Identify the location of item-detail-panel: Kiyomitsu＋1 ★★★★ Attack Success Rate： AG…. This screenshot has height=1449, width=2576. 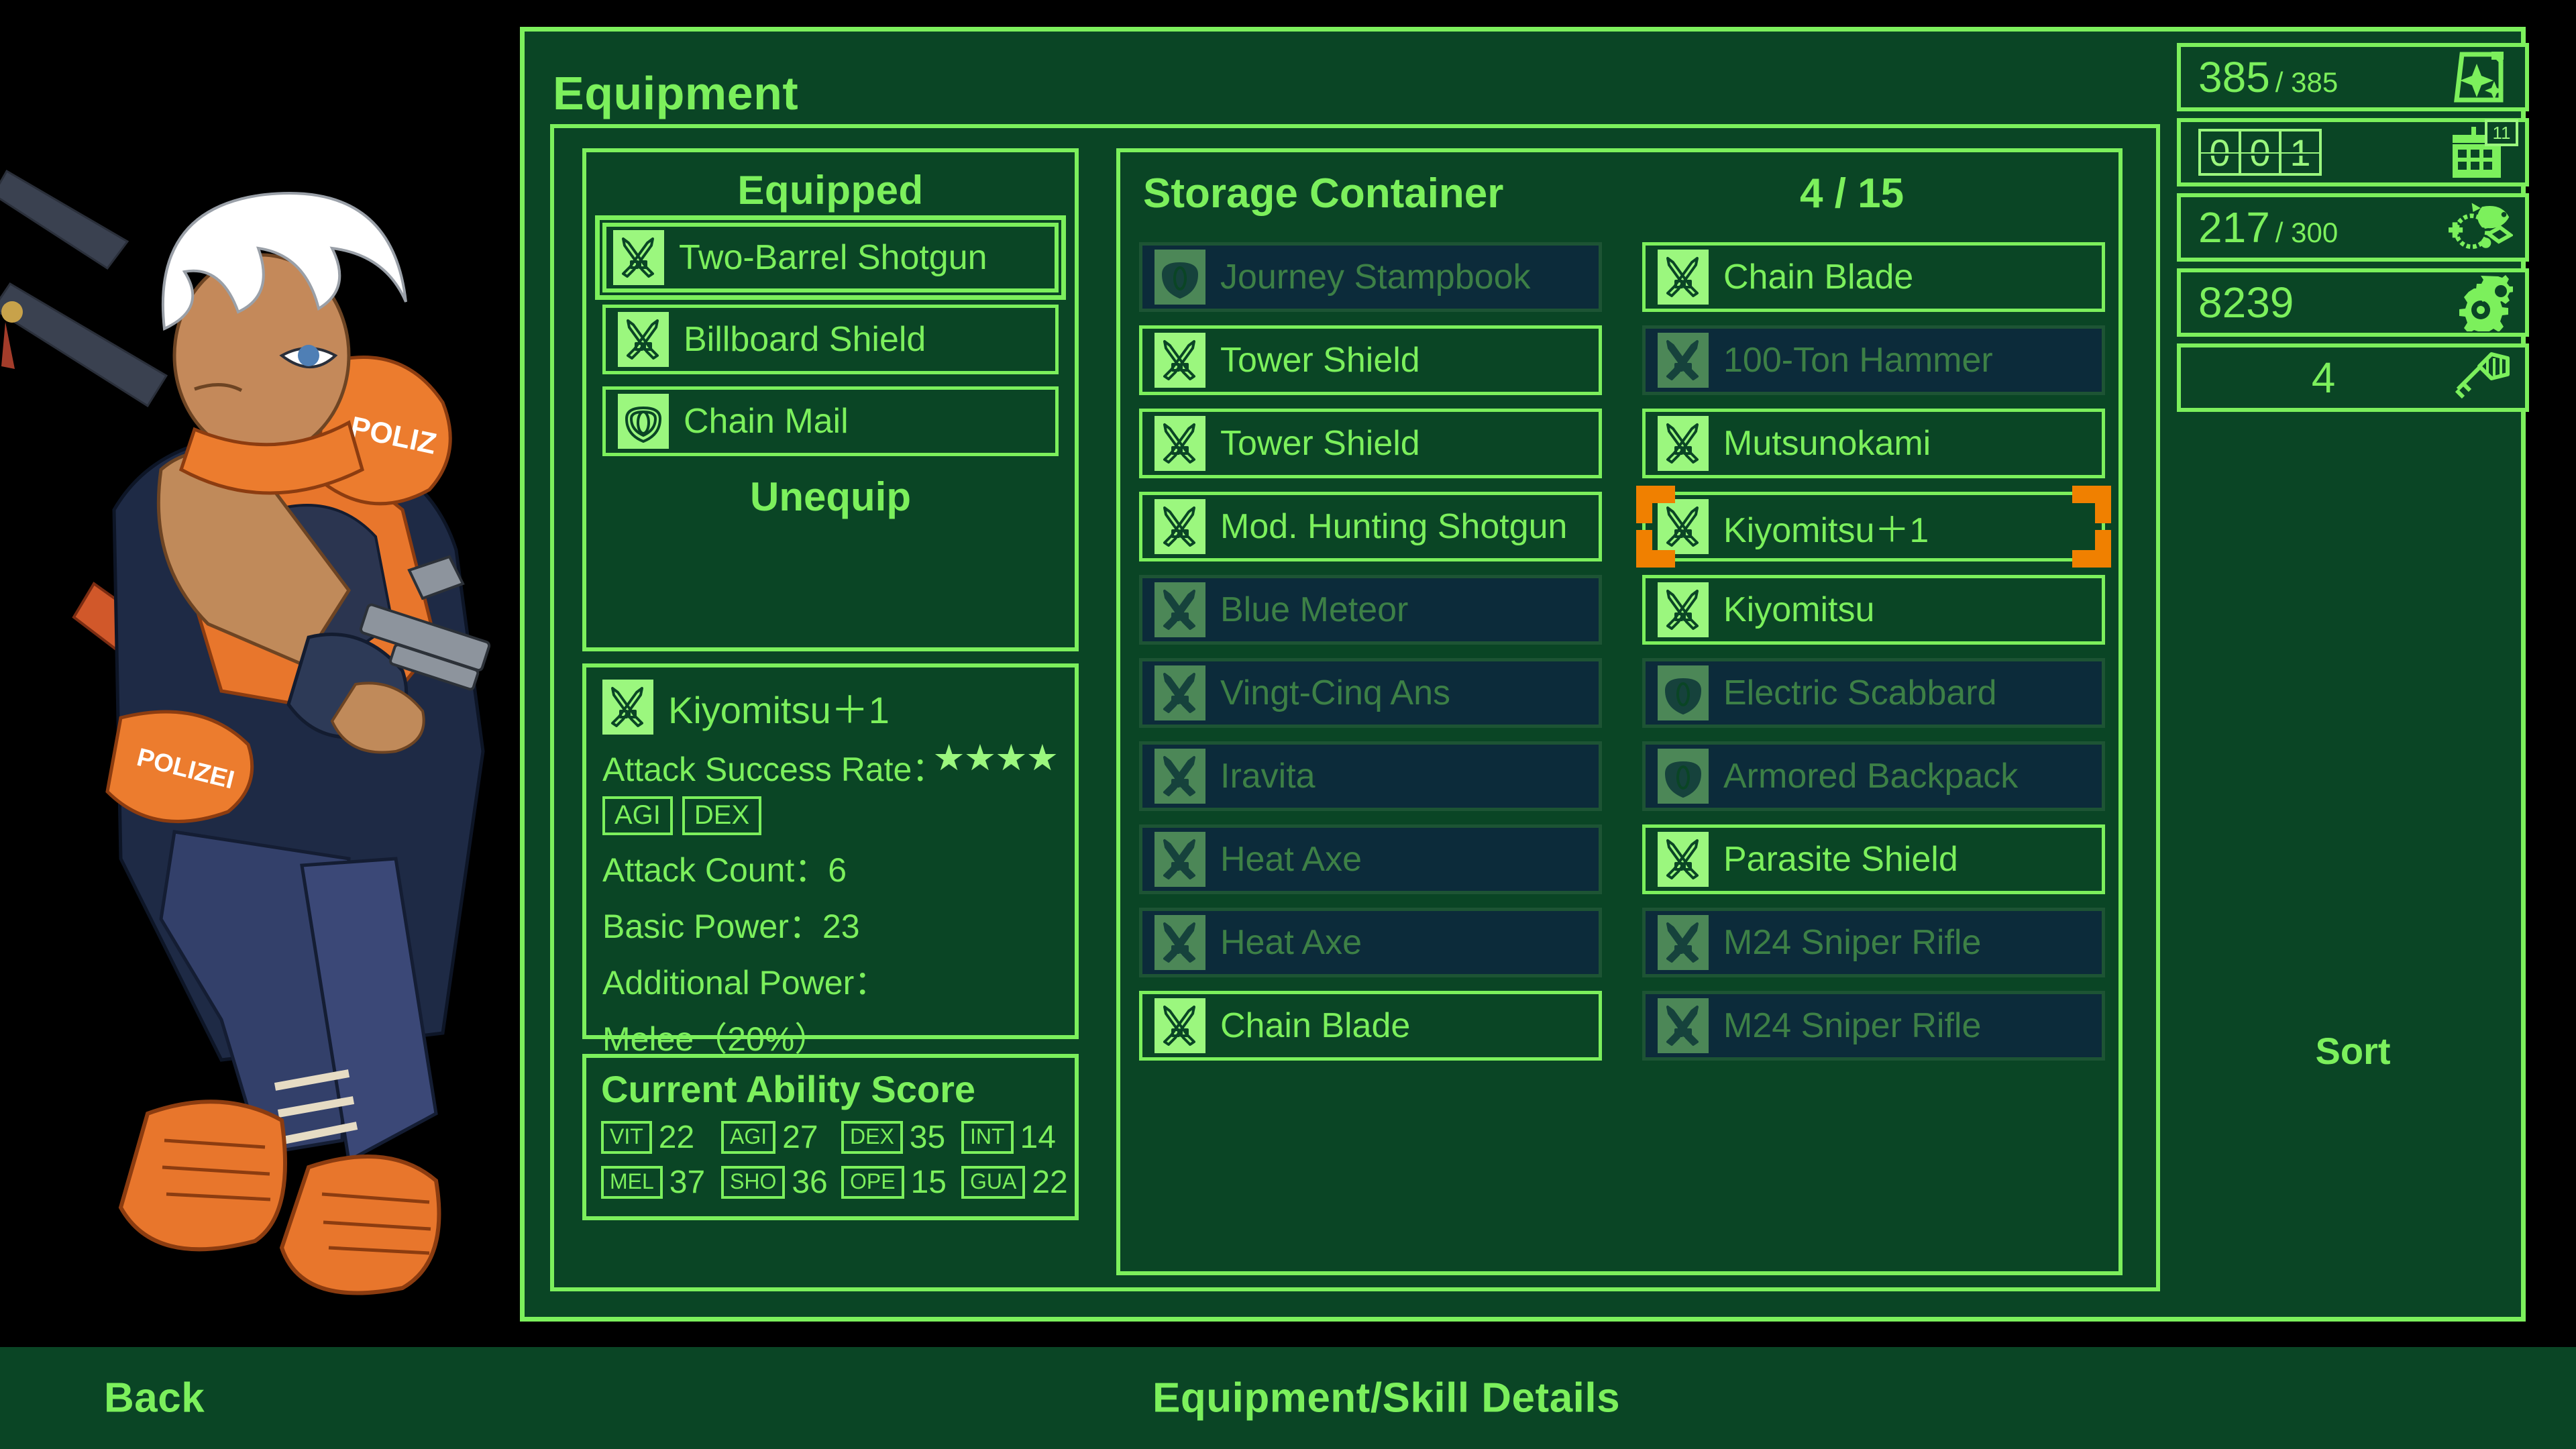
(830, 860).